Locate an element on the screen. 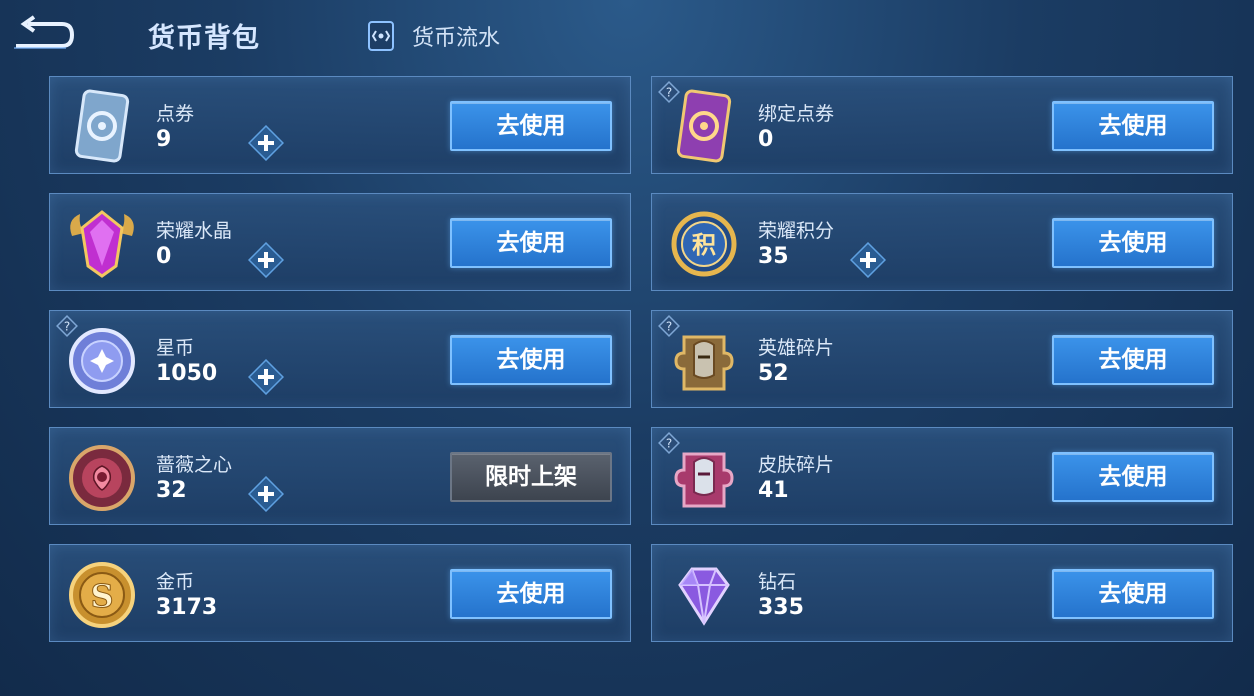  currency-amount: 52 is located at coordinates (773, 373).